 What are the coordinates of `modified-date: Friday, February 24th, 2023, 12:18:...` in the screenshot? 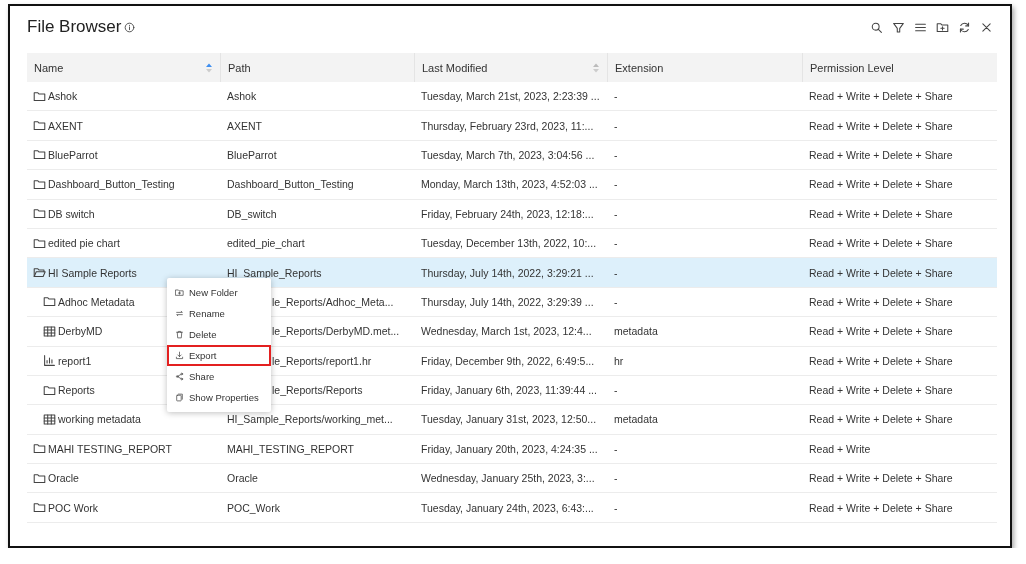 It's located at (507, 213).